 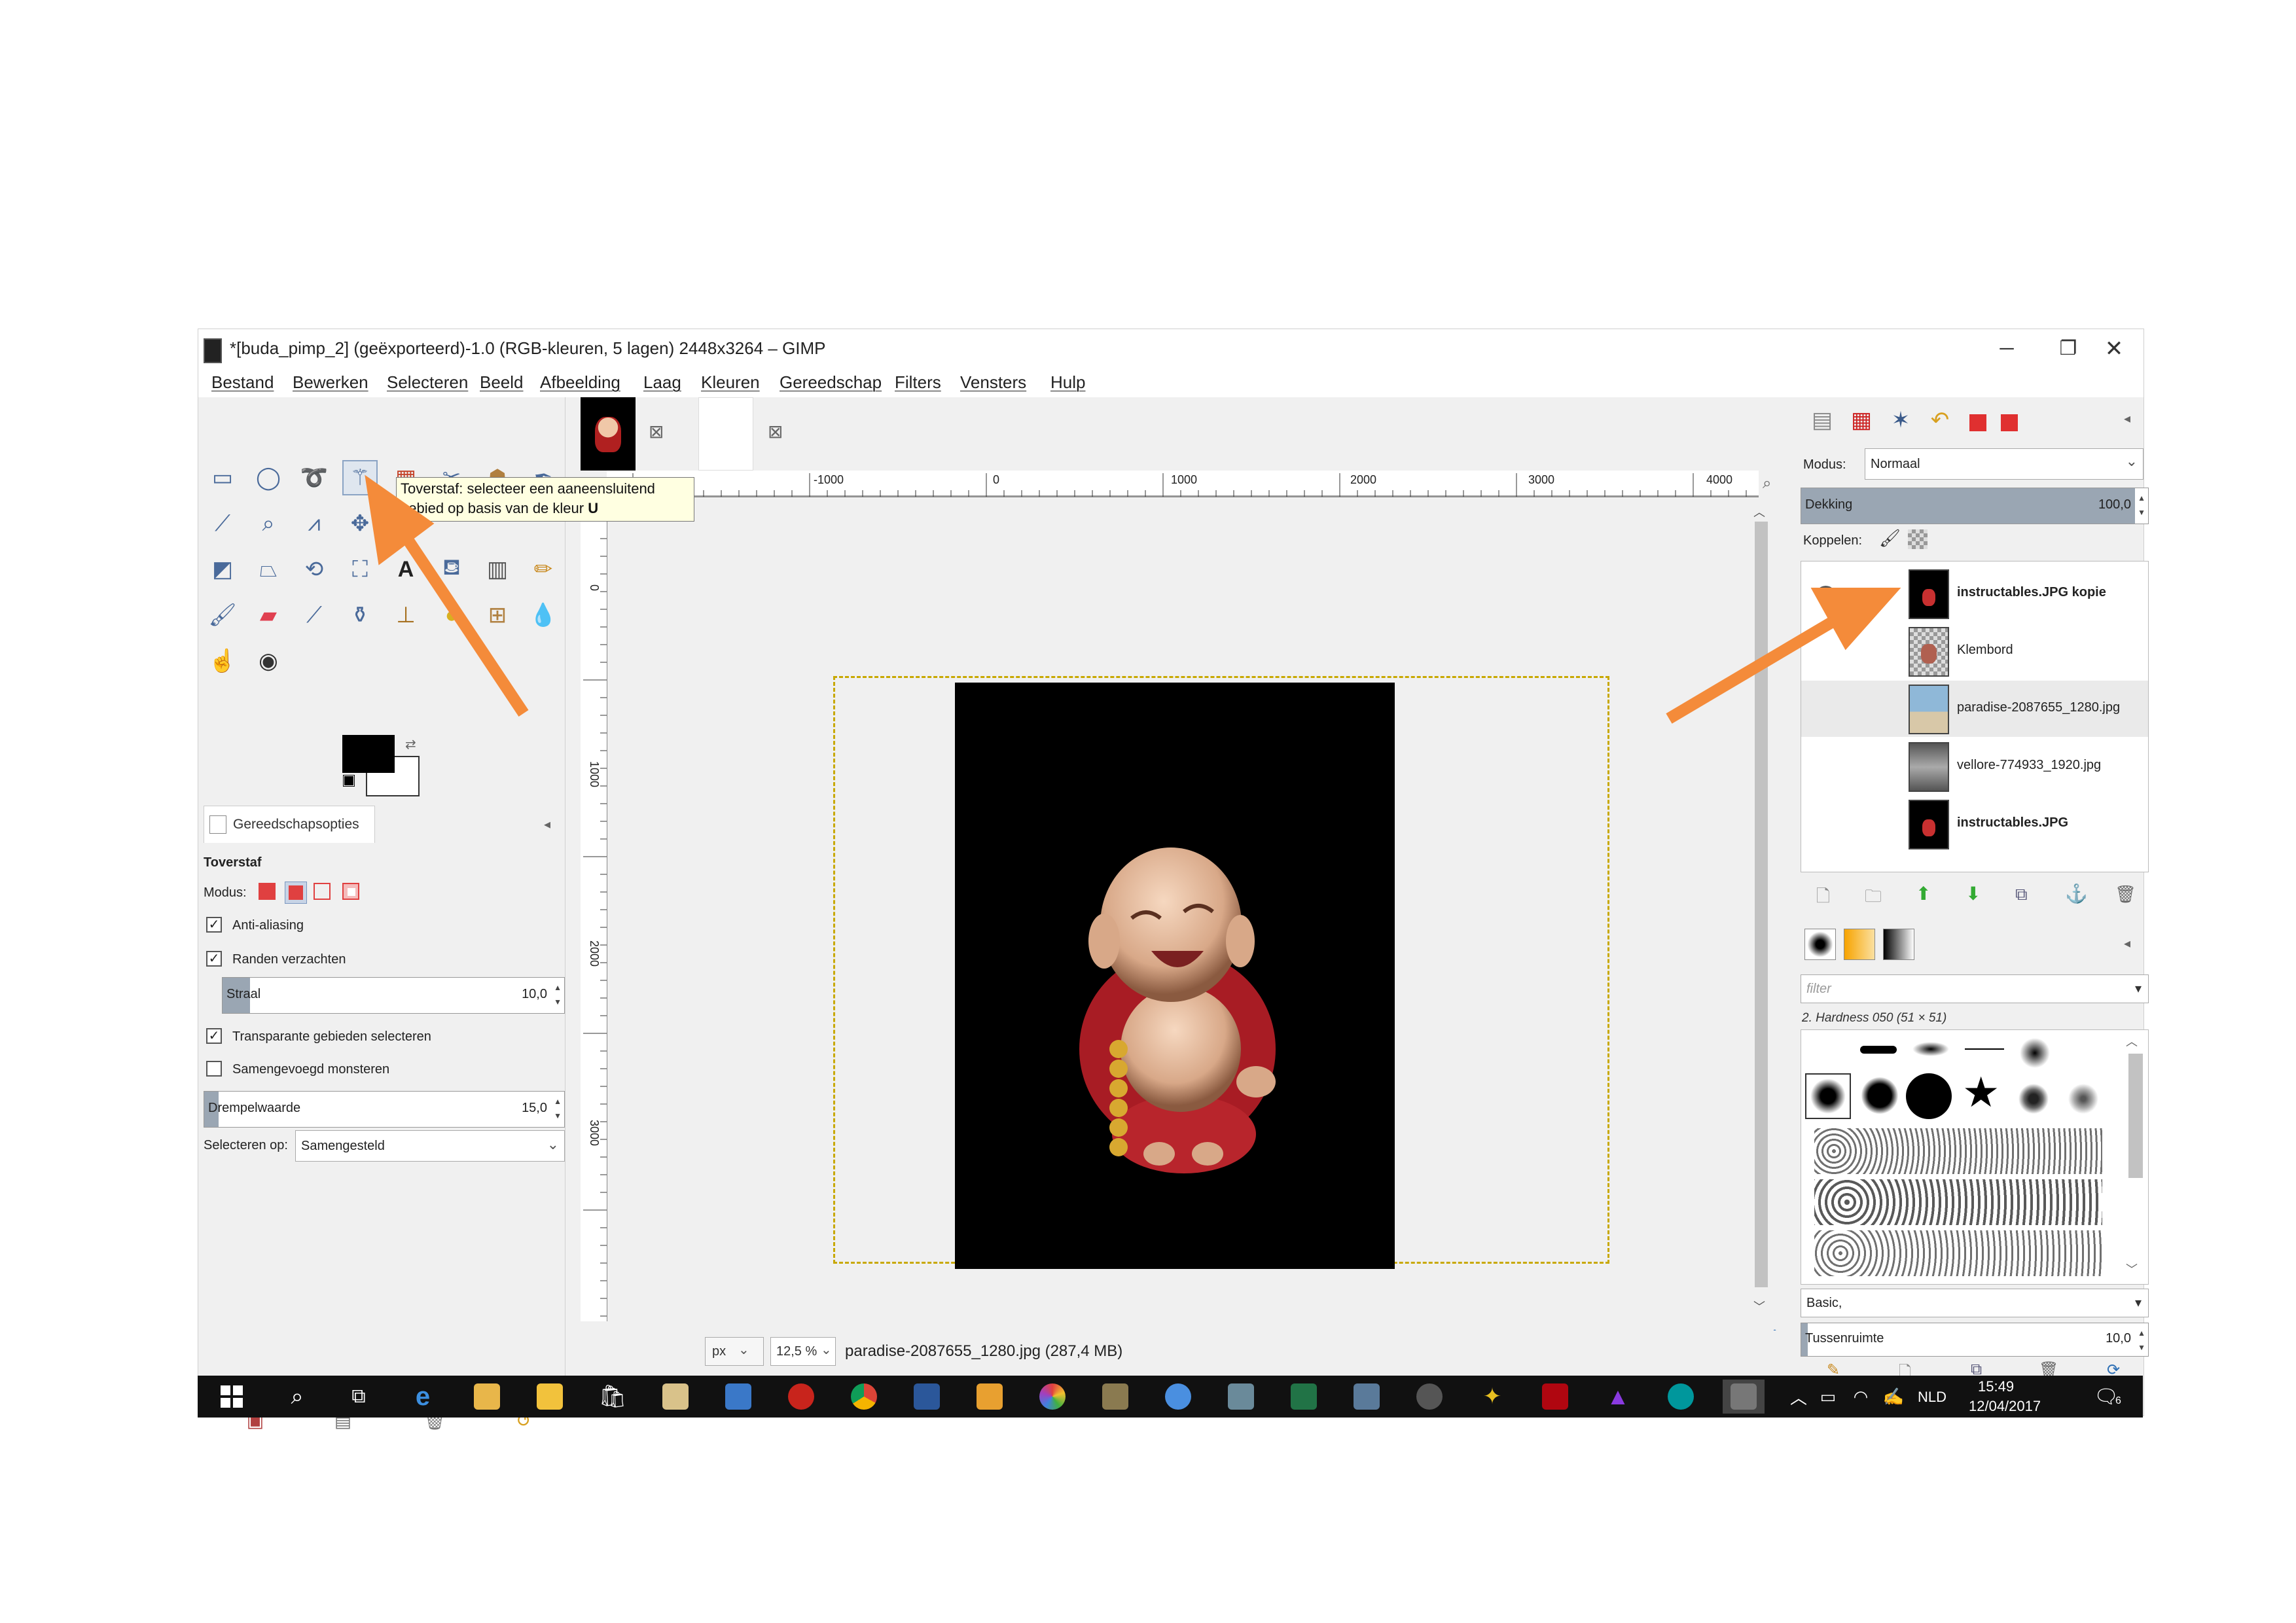 What do you see at coordinates (1783, 656) in the screenshot?
I see `annotation-arrow-right` at bounding box center [1783, 656].